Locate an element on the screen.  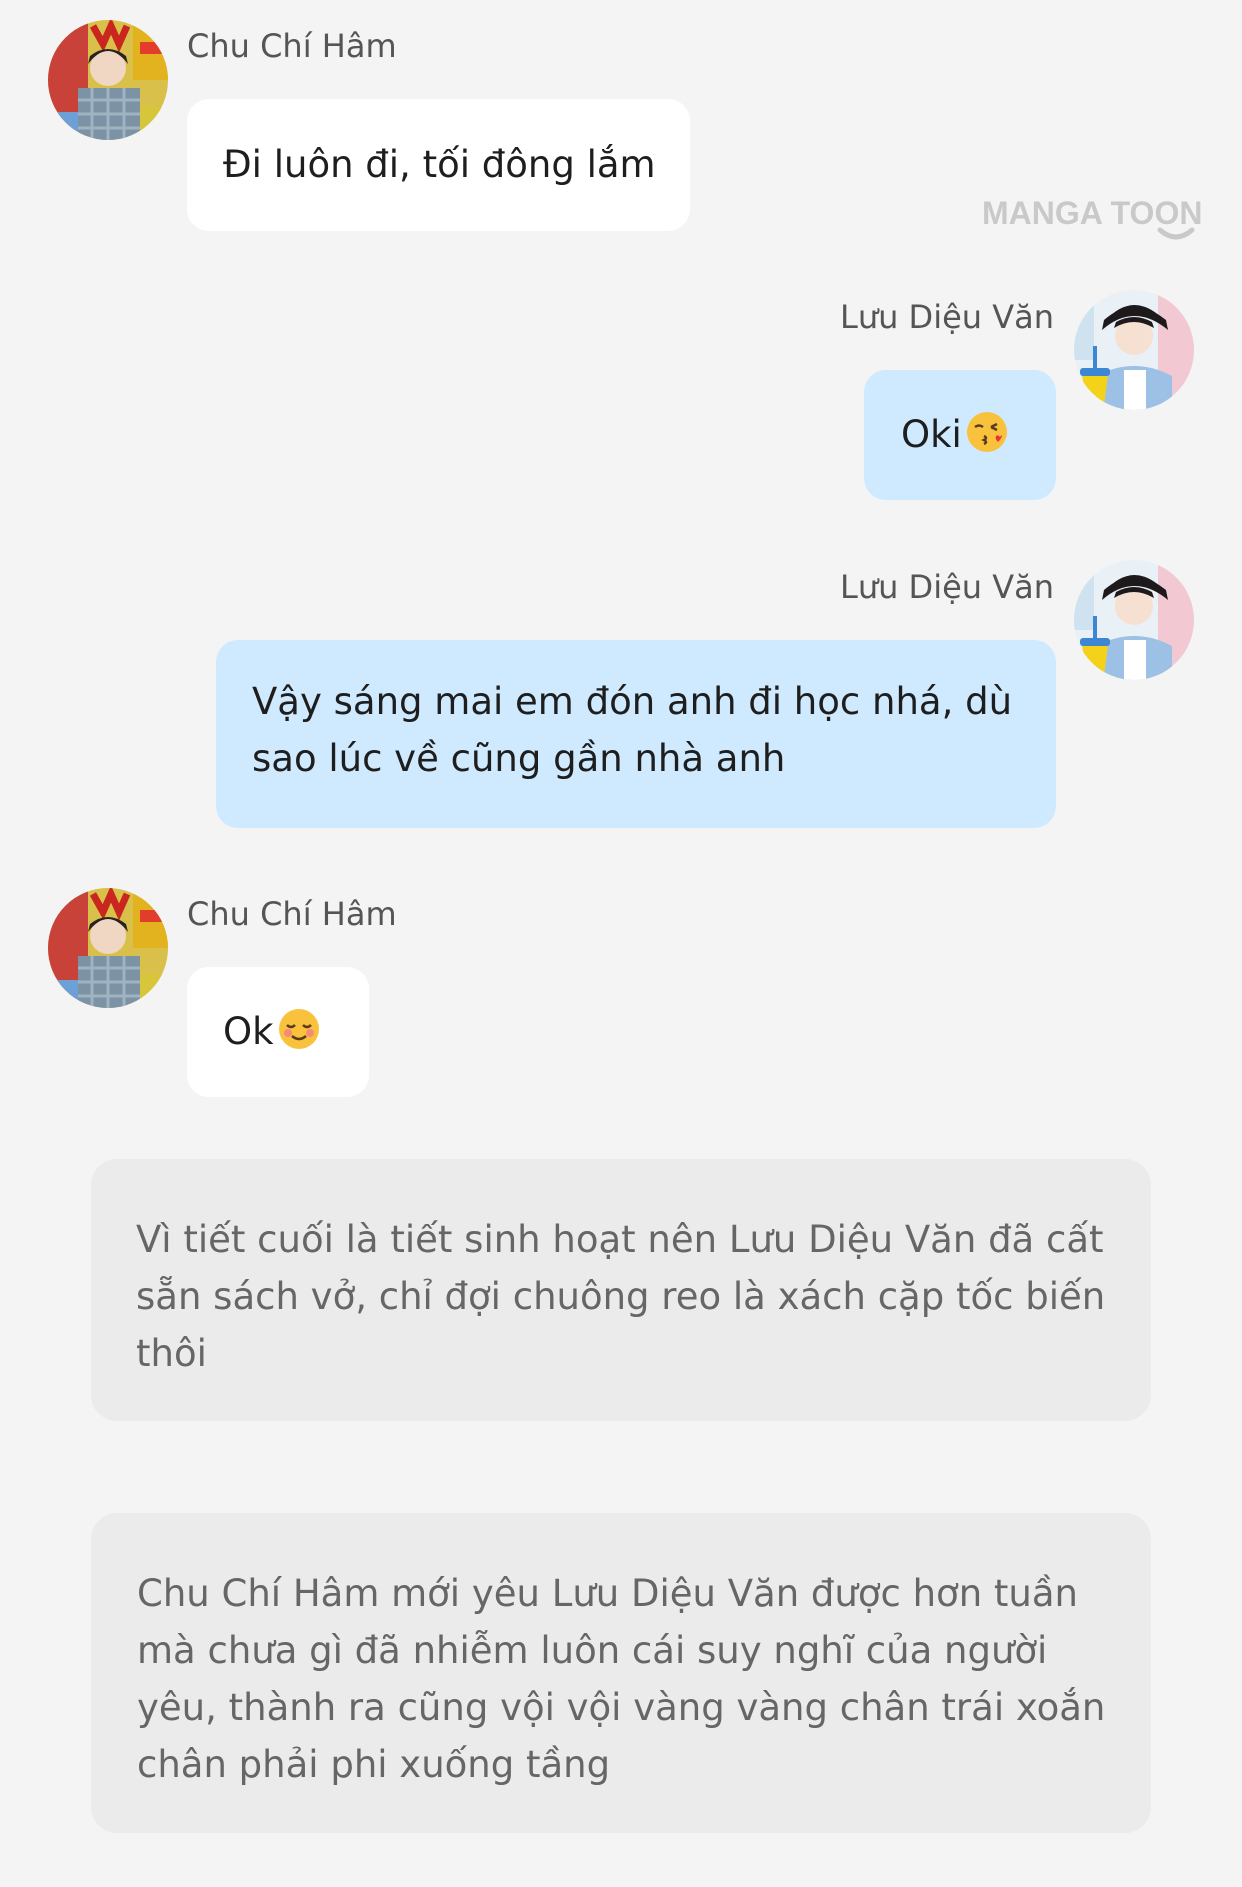
smiling-blush-emoji-icon is located at coordinates (299, 1037).